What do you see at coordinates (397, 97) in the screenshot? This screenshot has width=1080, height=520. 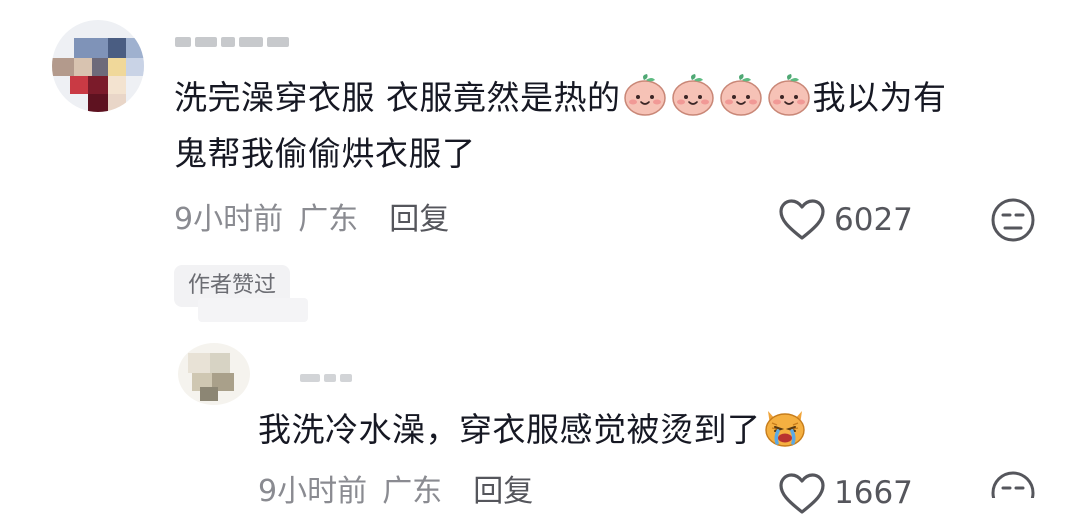 I see `comment-text-part1: 洗完澡穿衣服 衣服竟然是热的` at bounding box center [397, 97].